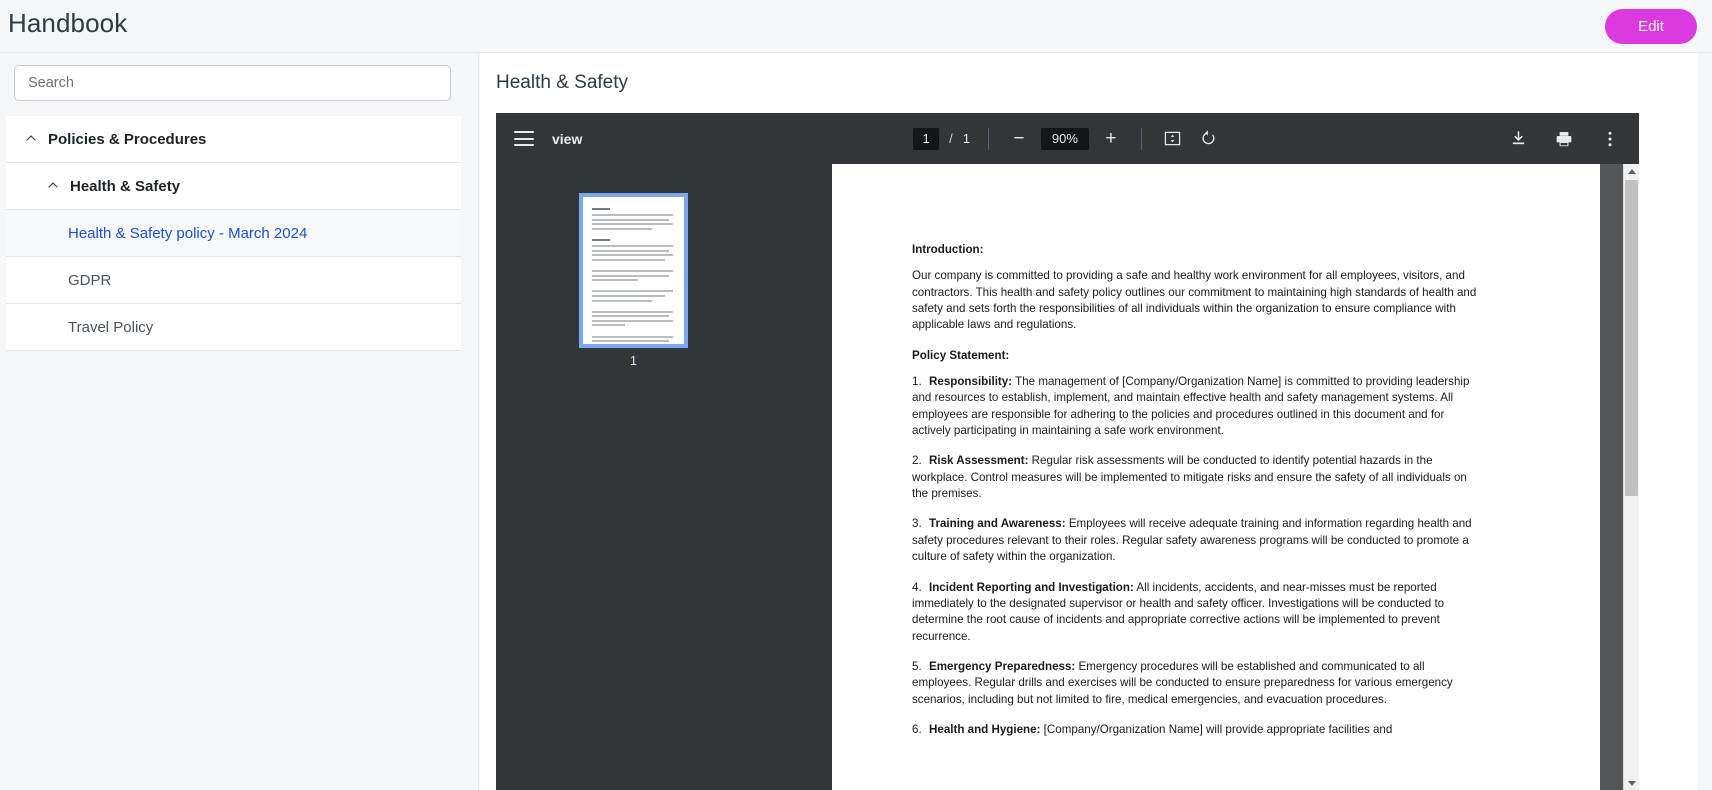  Describe the element at coordinates (111, 327) in the screenshot. I see `sidebar-item-label: Travel Policy` at that location.